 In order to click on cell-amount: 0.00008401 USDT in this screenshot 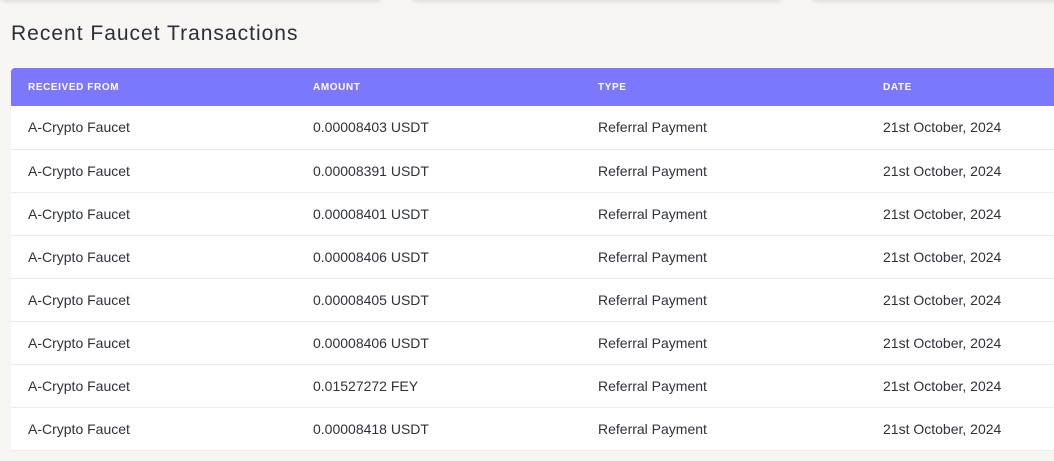, I will do `click(371, 213)`.